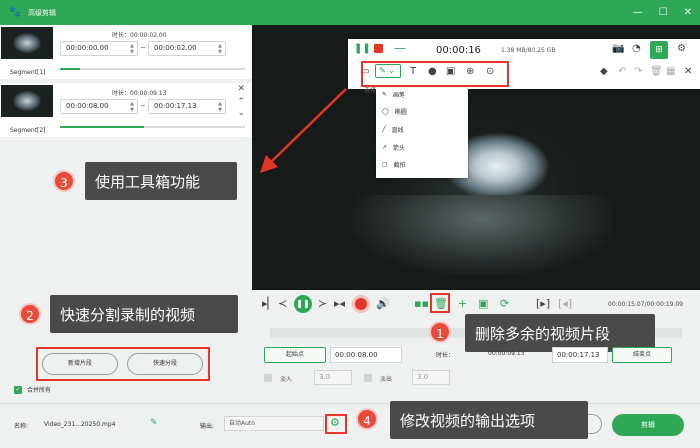 The height and width of the screenshot is (448, 700). I want to click on expand-icon: ⌄, so click(241, 113).